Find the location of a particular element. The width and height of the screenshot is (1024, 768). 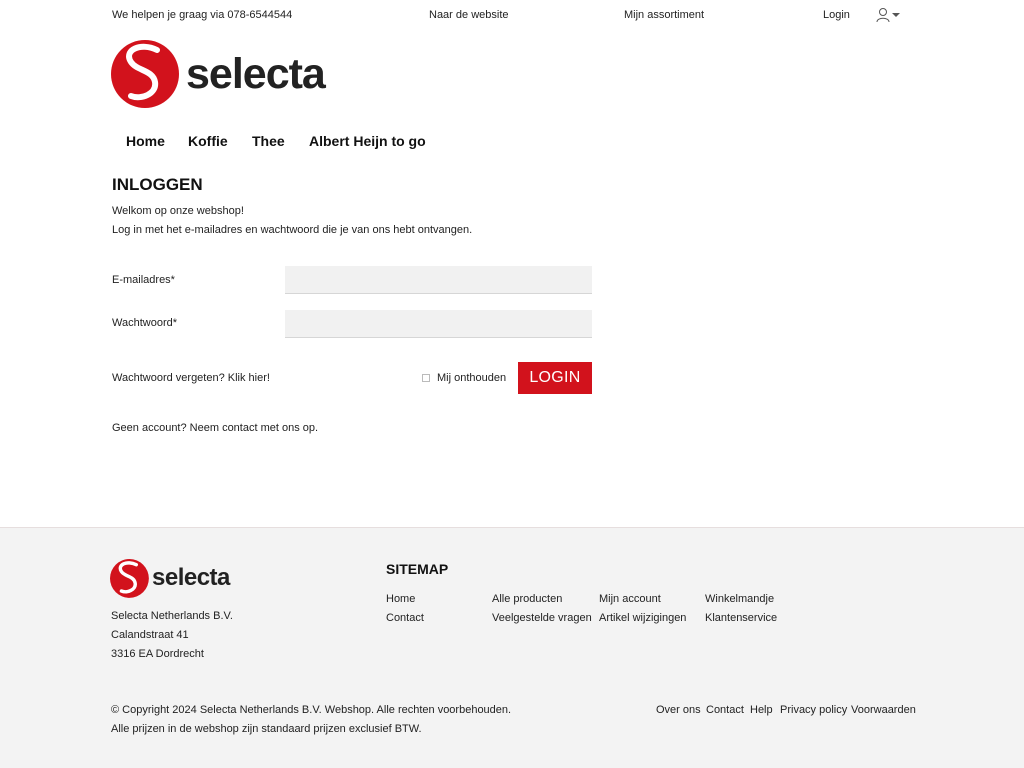

footer-link-contact: Contact is located at coordinates (725, 710).